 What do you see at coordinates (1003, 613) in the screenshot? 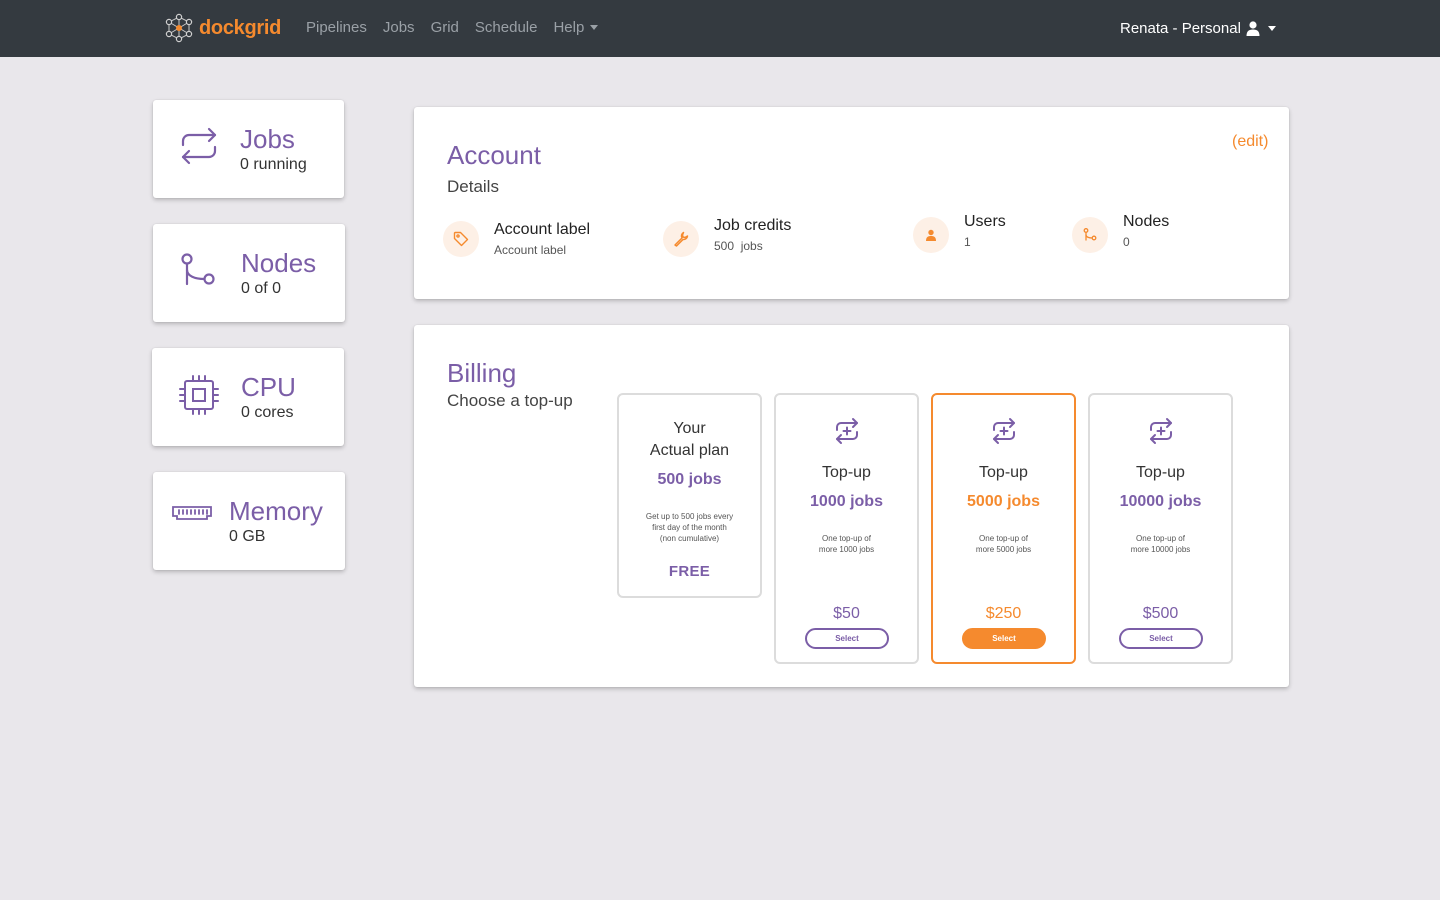
I see `topup-5000-price: $250` at bounding box center [1003, 613].